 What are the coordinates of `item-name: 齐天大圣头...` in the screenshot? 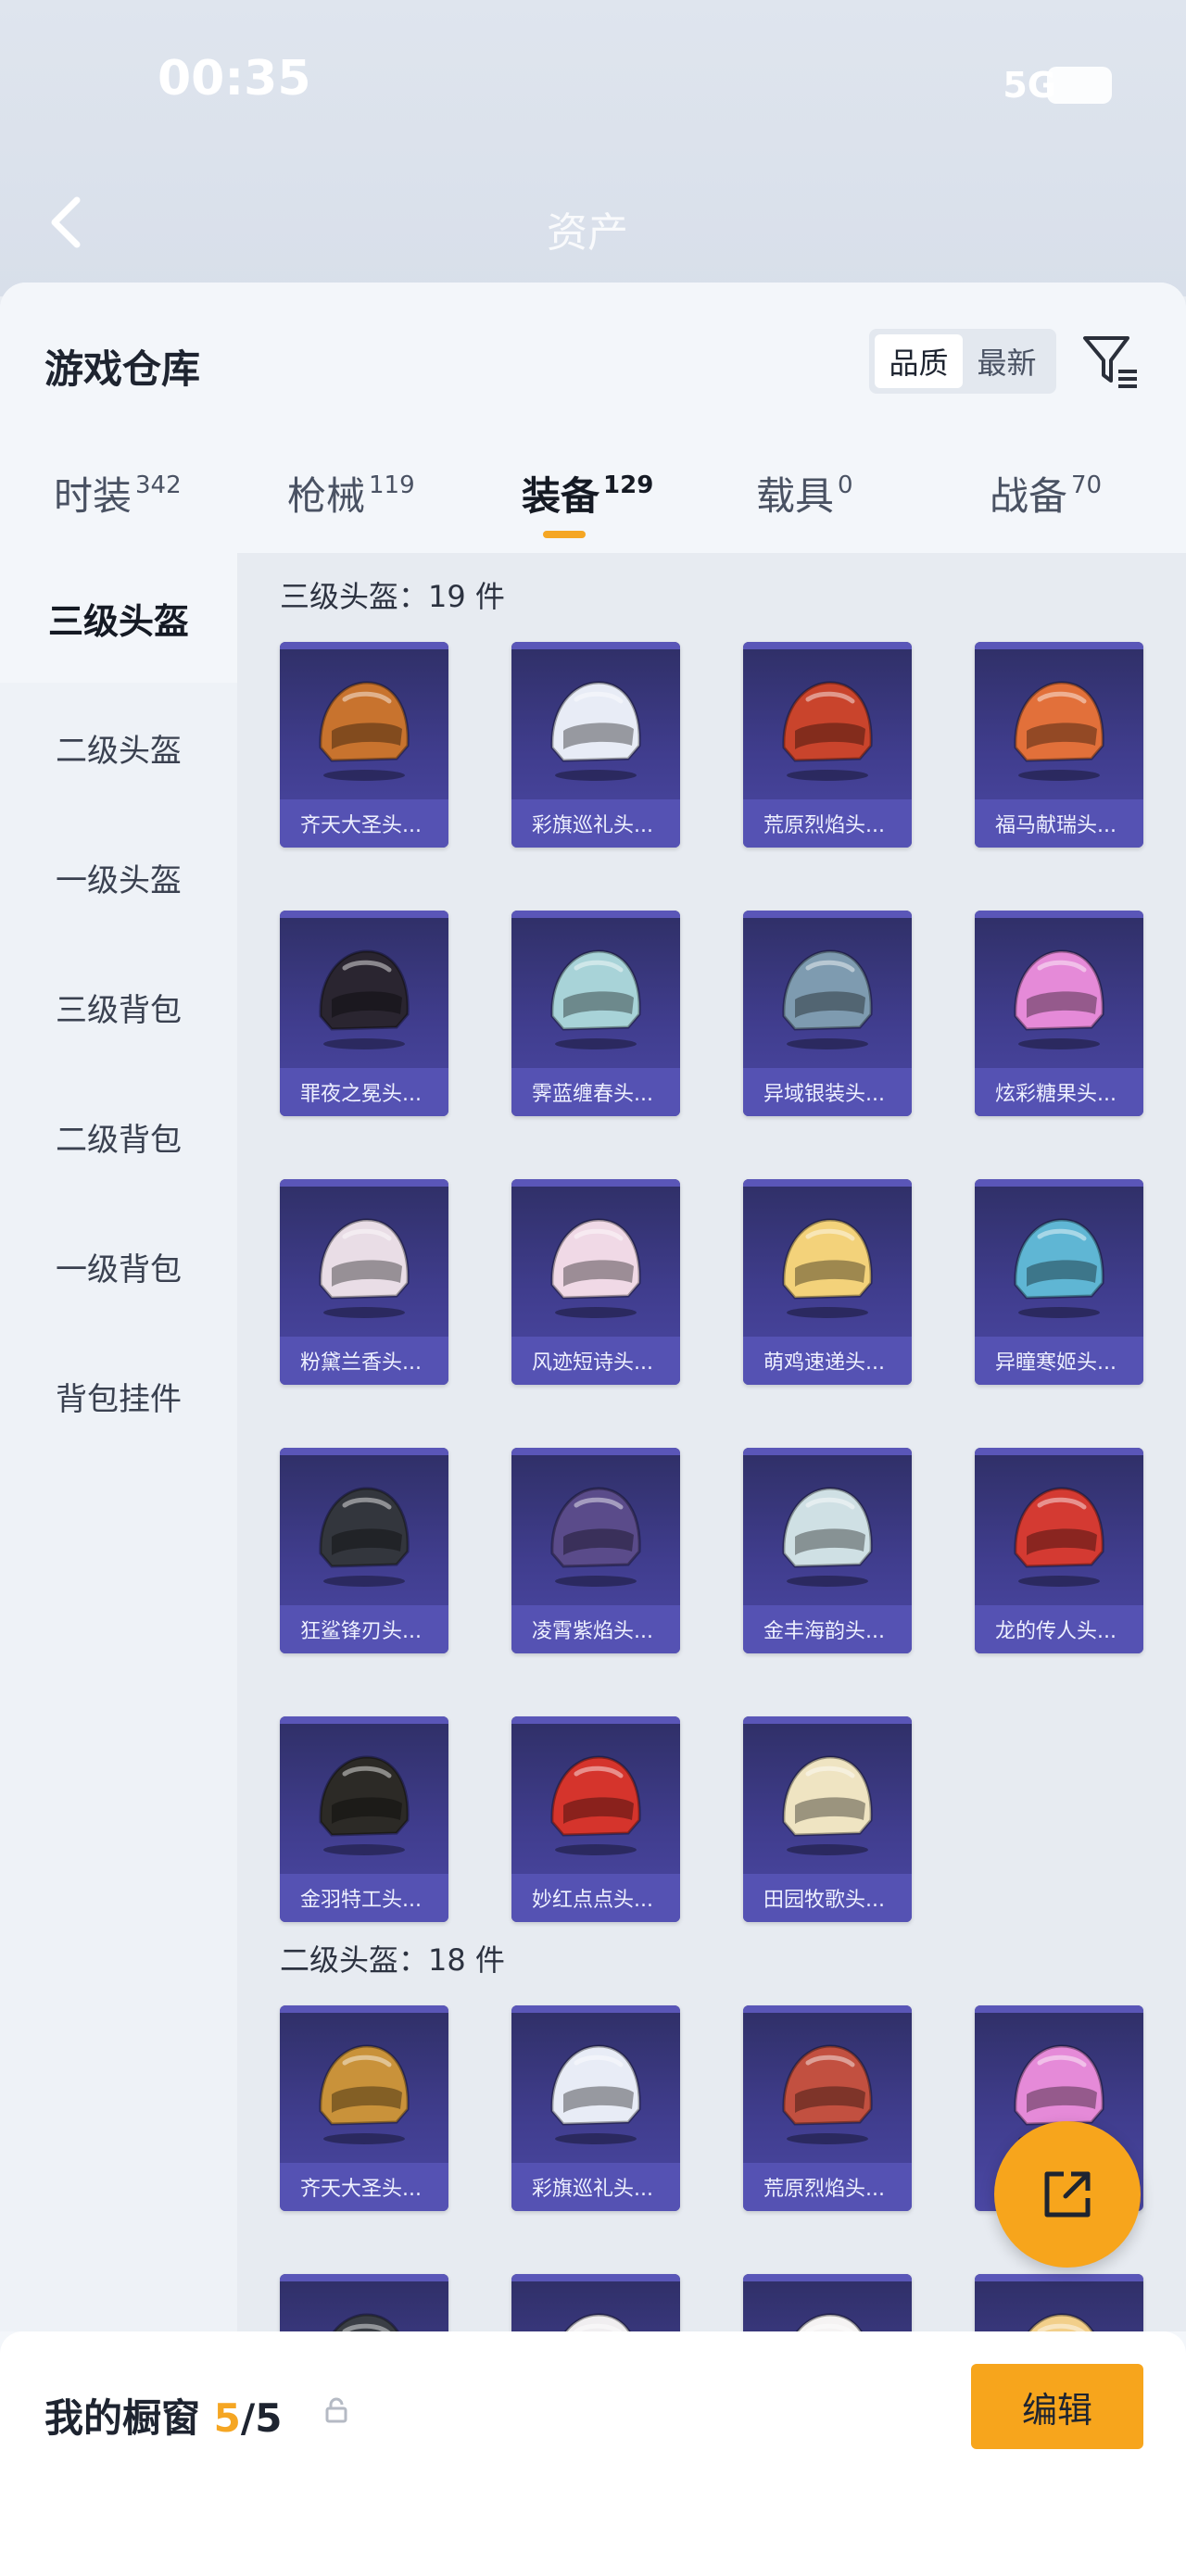 It's located at (364, 823).